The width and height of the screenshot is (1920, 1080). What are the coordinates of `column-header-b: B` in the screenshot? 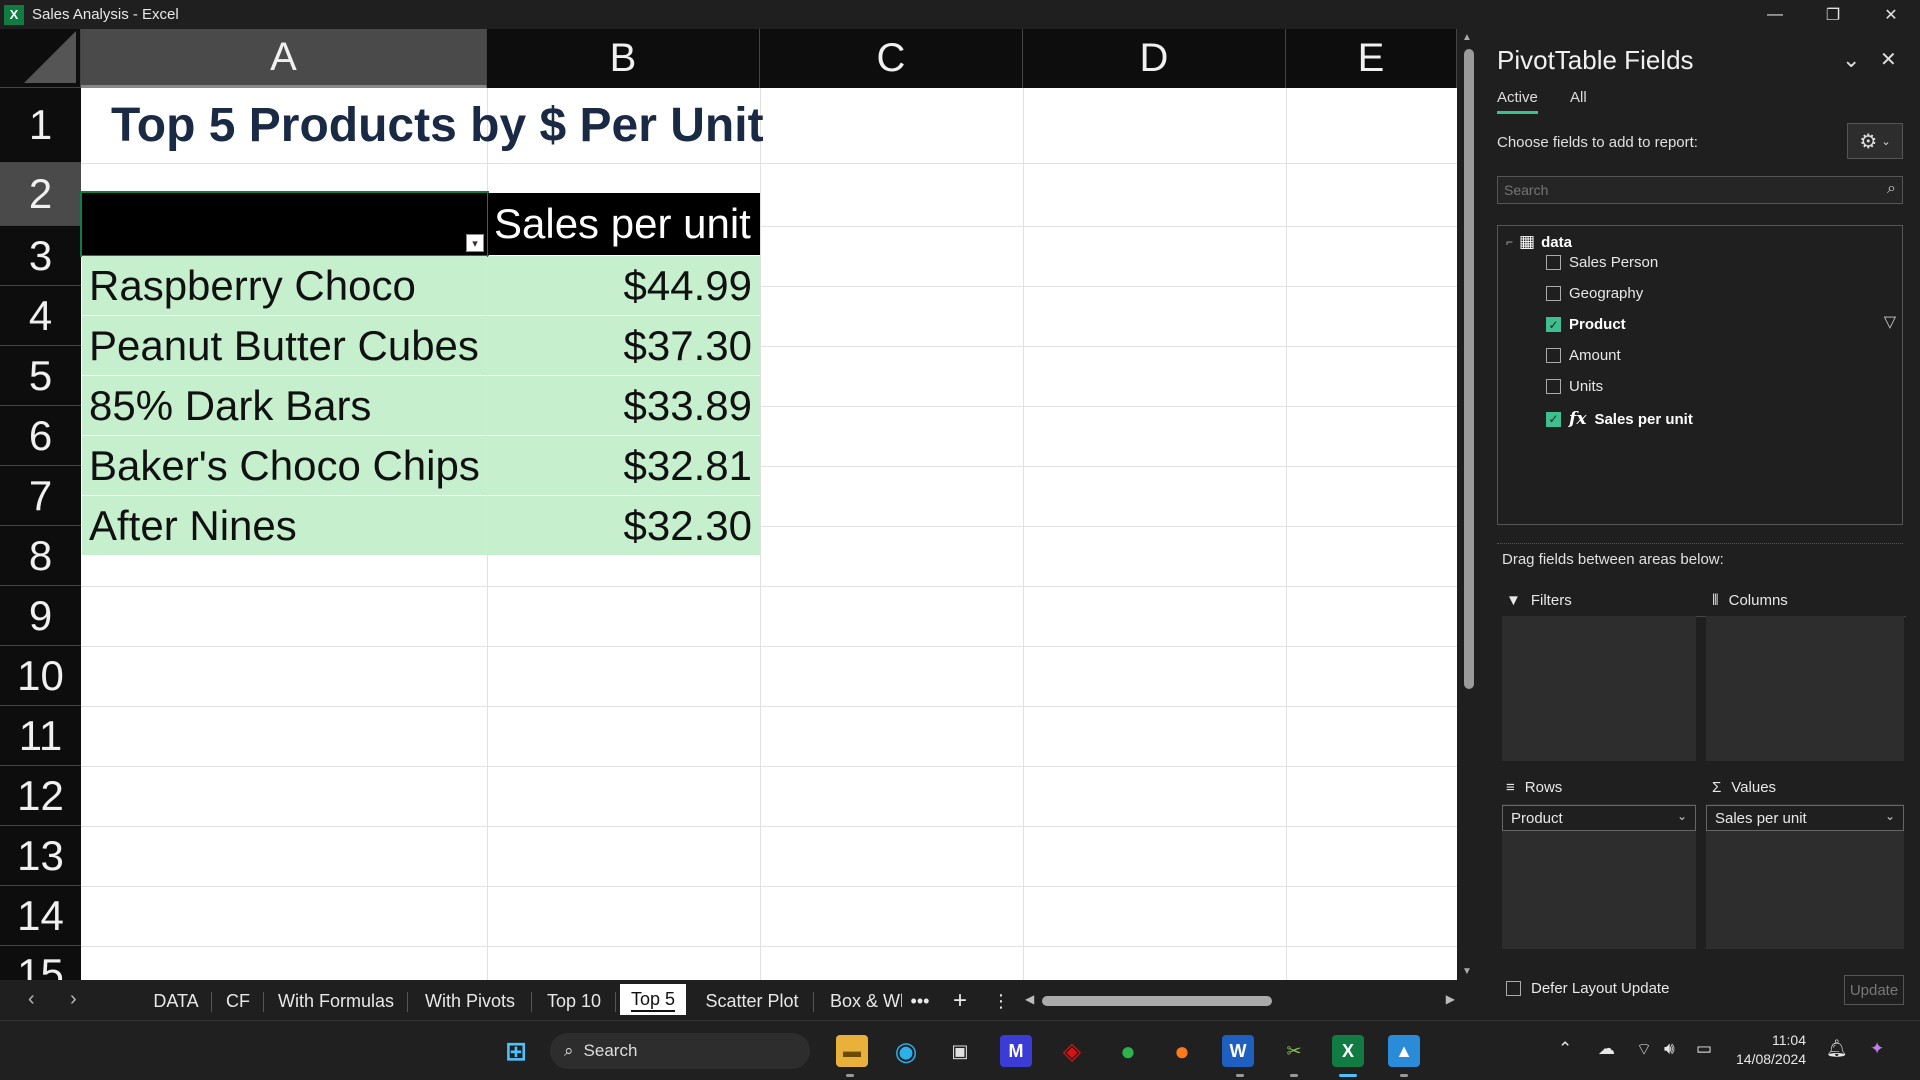 It's located at (623, 58).